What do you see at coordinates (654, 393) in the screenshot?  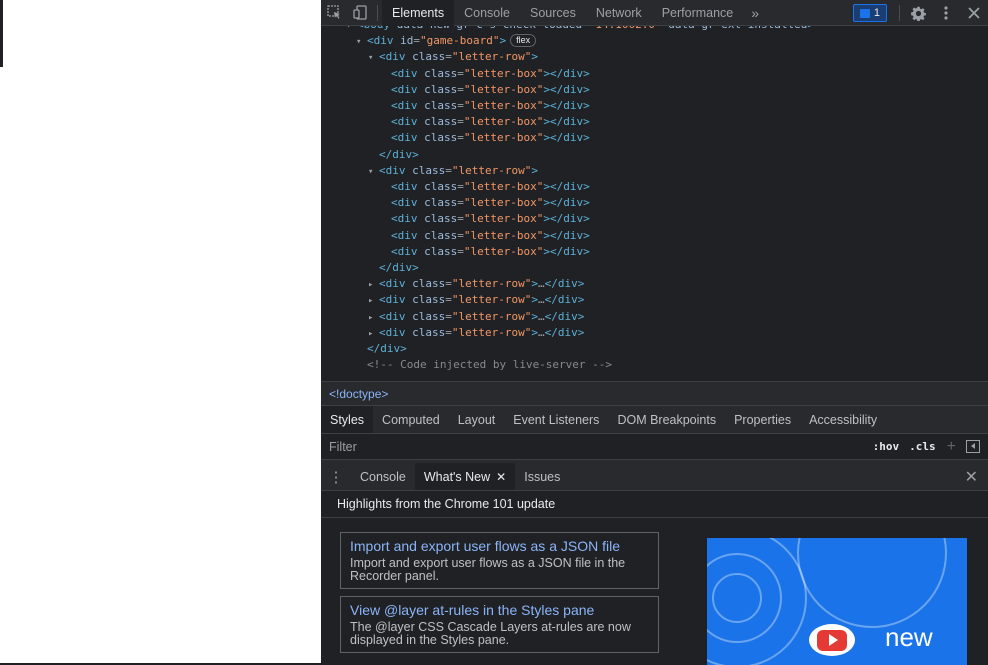 I see `breadcrumb: <!doctype>` at bounding box center [654, 393].